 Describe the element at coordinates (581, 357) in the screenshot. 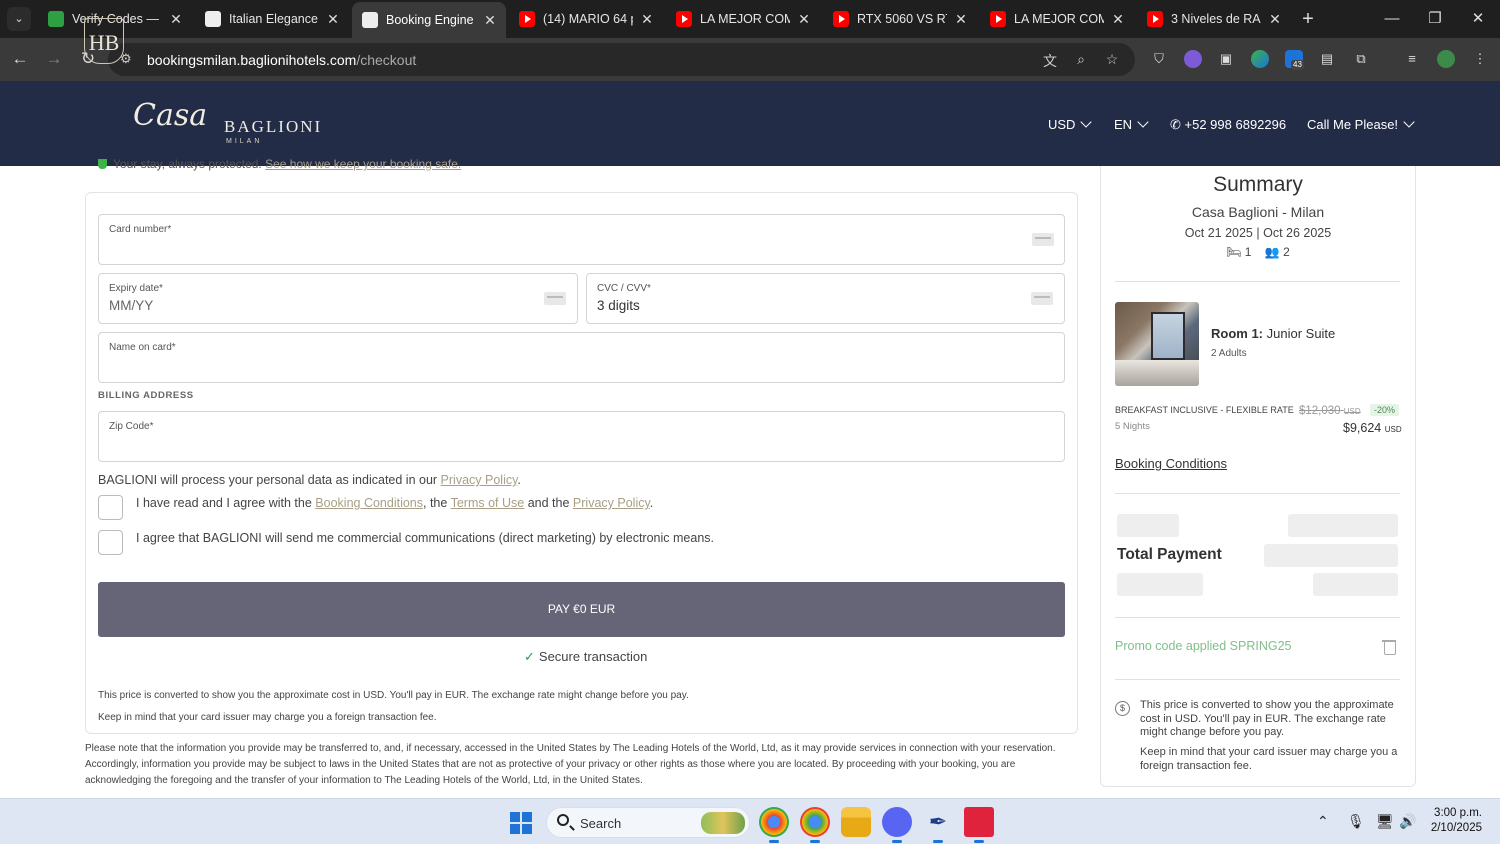

I see `name-on-card-field: Name on card*` at that location.